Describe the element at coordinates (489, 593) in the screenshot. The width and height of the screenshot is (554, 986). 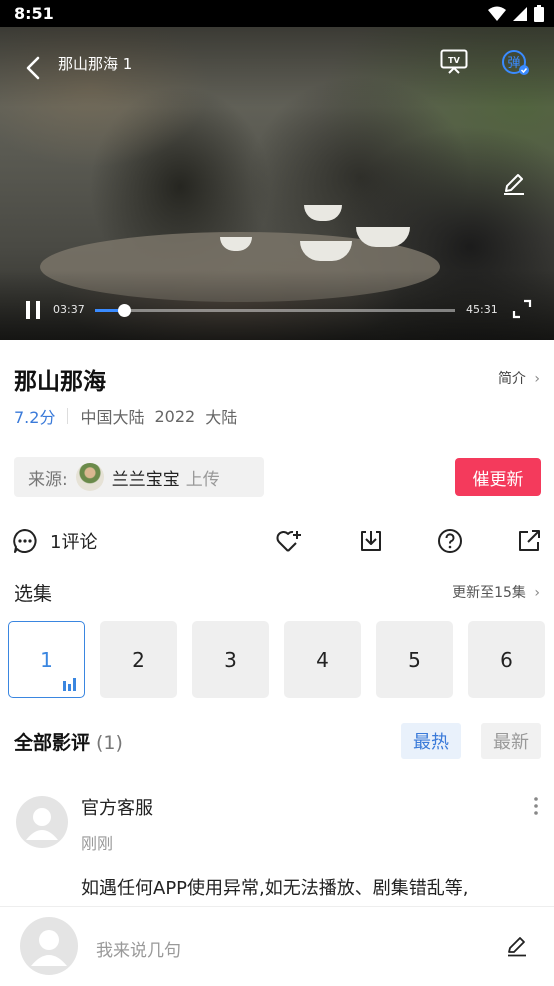
I see `episodes-update-label: 更新至15集` at that location.